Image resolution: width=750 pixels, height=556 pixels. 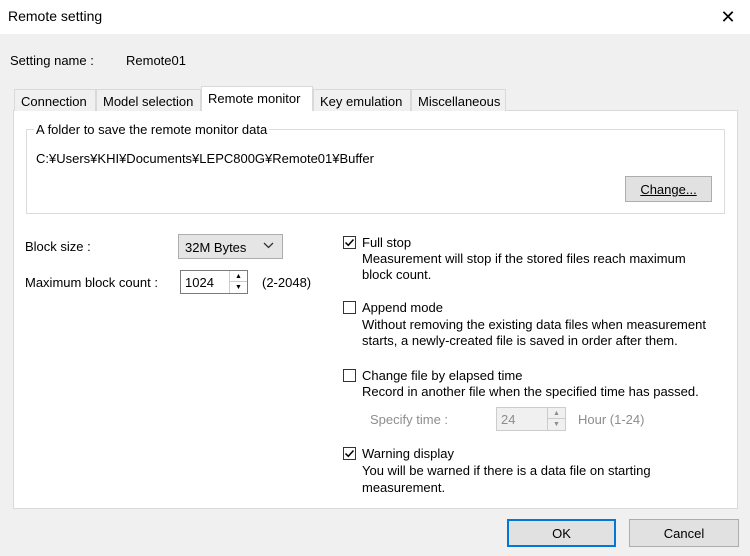 I want to click on close-icon: ✕, so click(x=728, y=16).